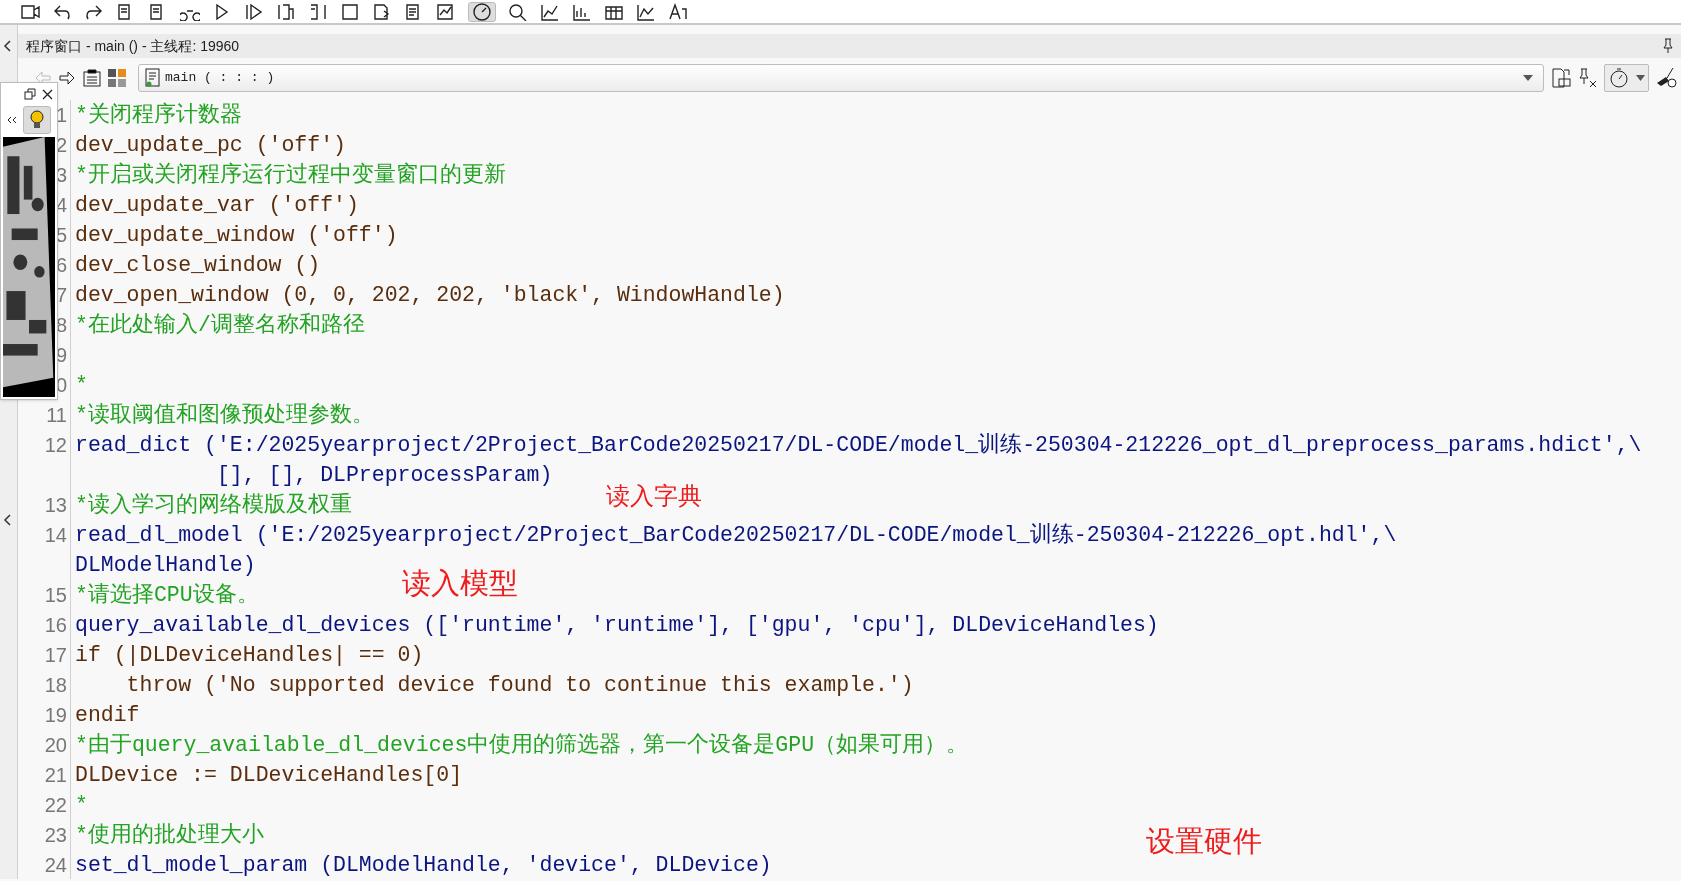 The image size is (1681, 881). I want to click on bar-chart-icon, so click(582, 11).